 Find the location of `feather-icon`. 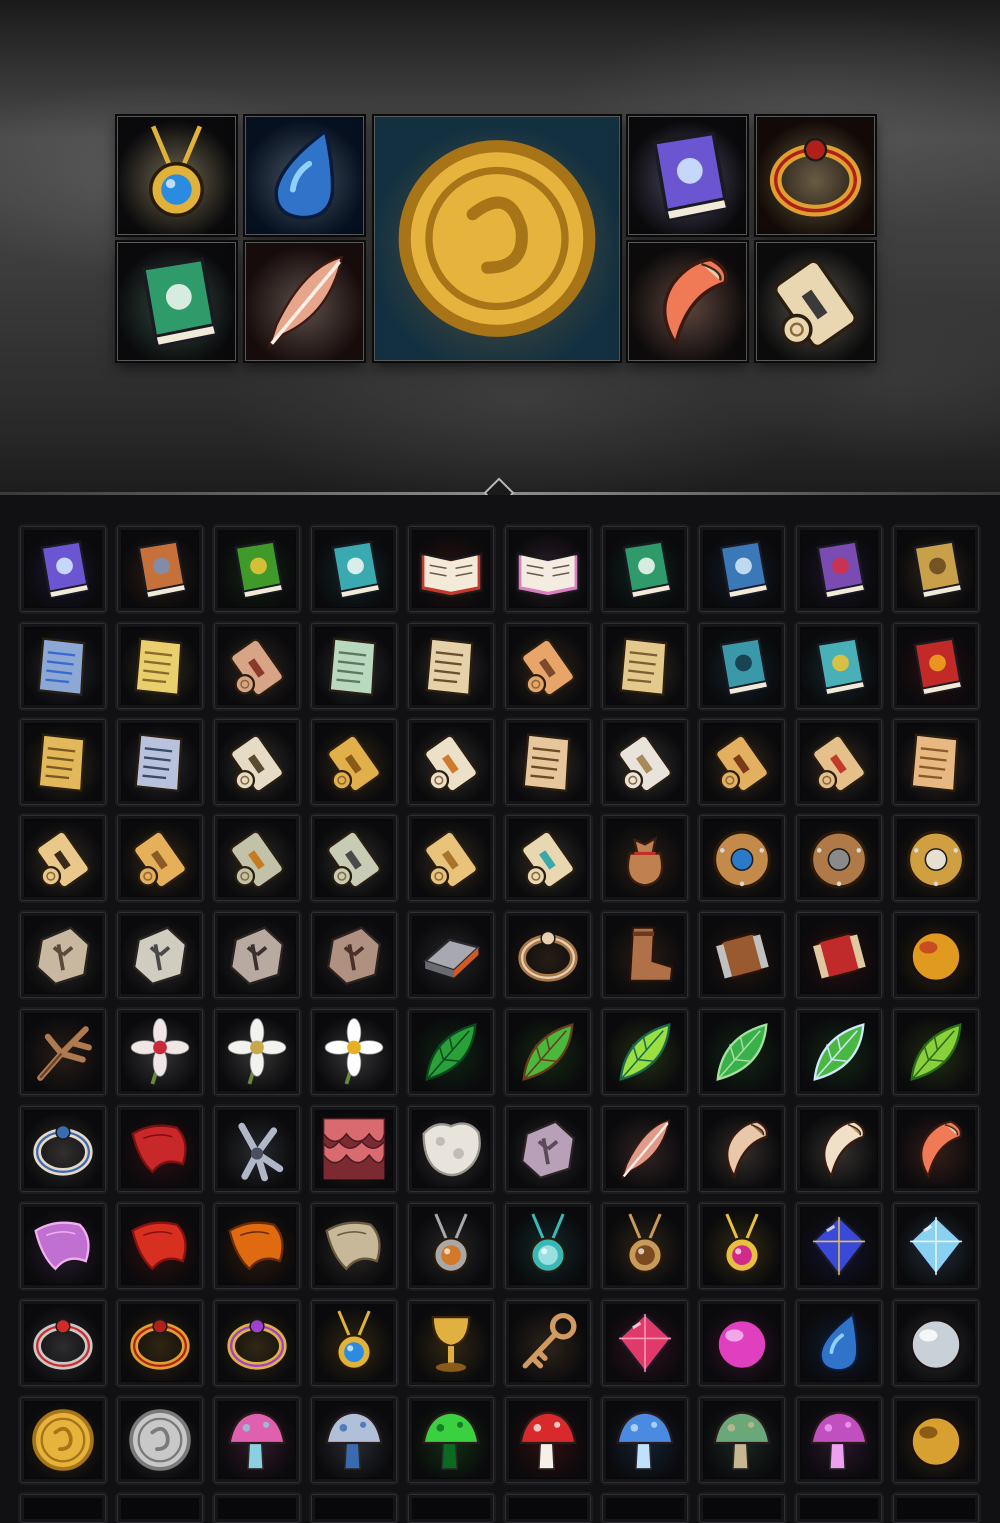

feather-icon is located at coordinates (304, 301).